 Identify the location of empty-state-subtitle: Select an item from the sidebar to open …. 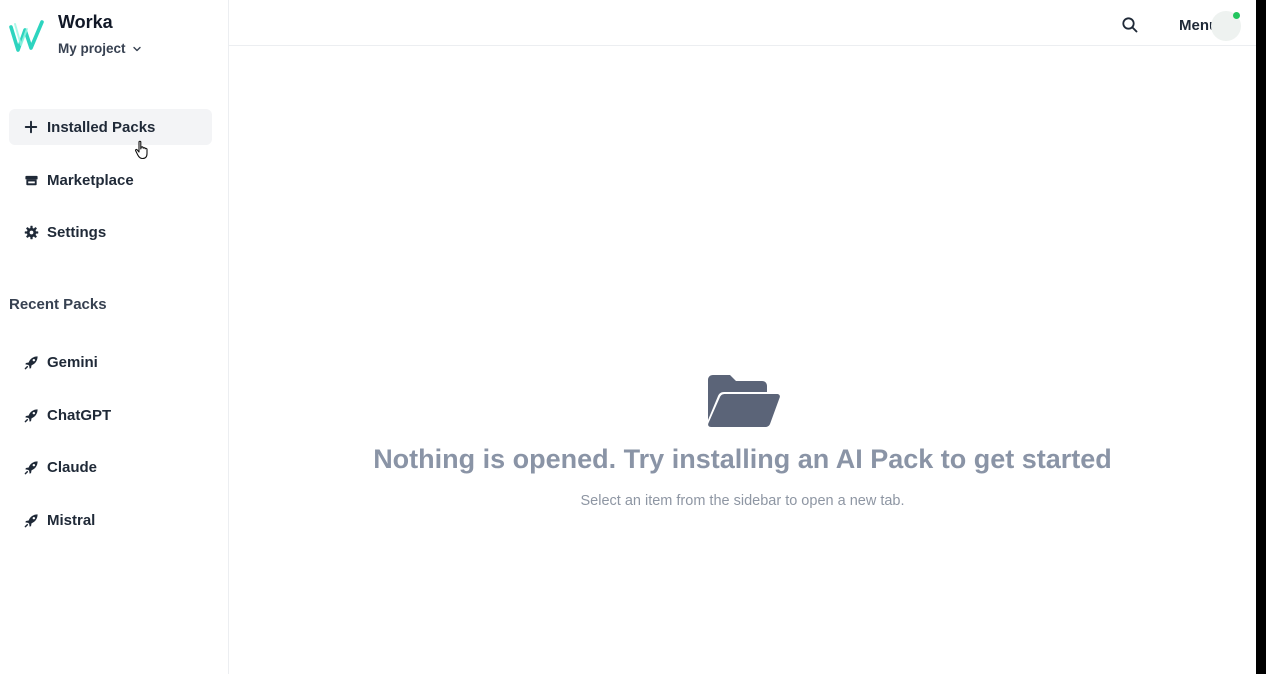
(742, 501).